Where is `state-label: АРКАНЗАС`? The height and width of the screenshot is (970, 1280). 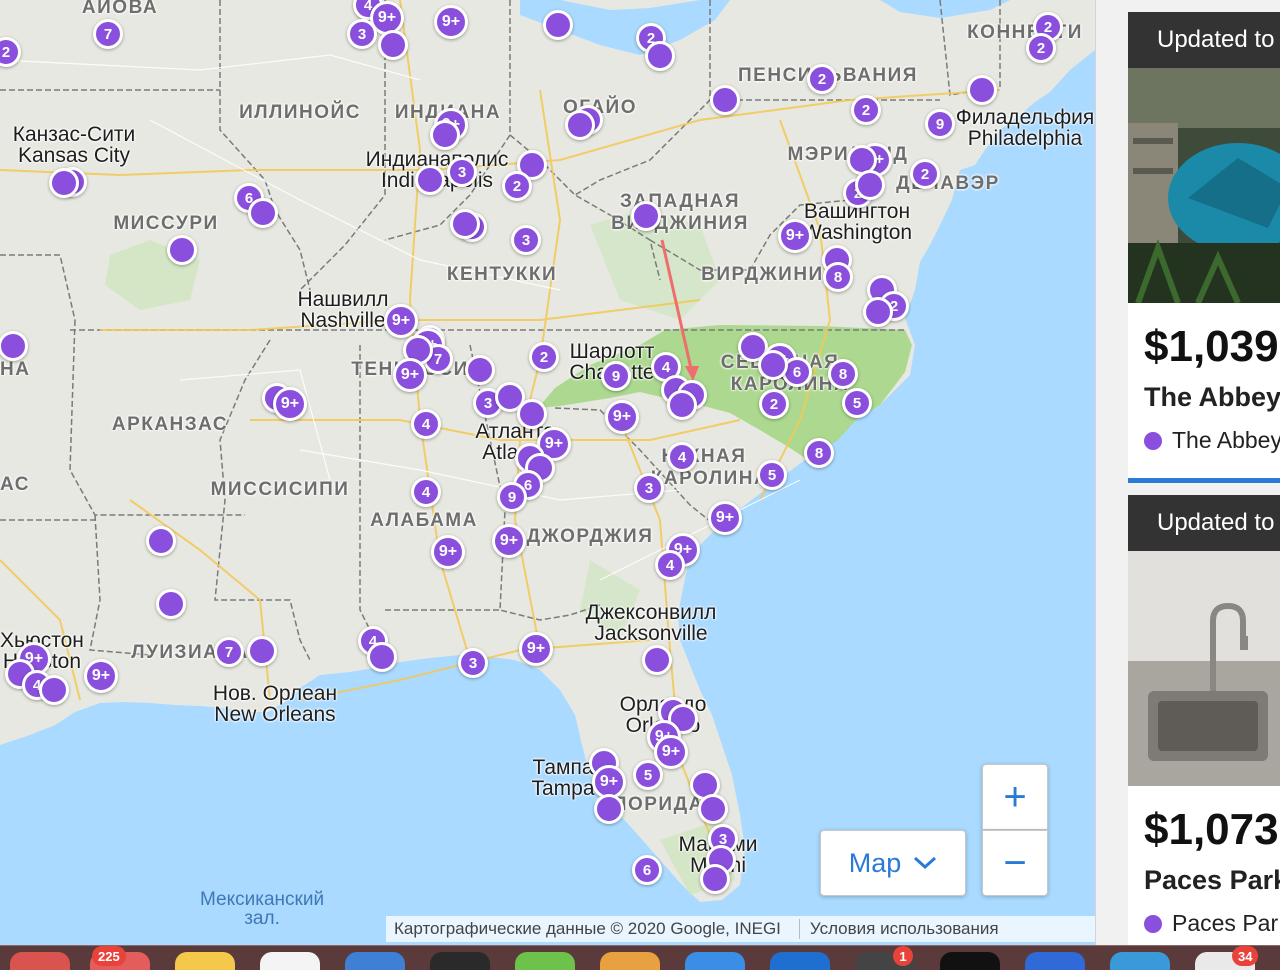
state-label: АРКАНЗАС is located at coordinates (170, 424).